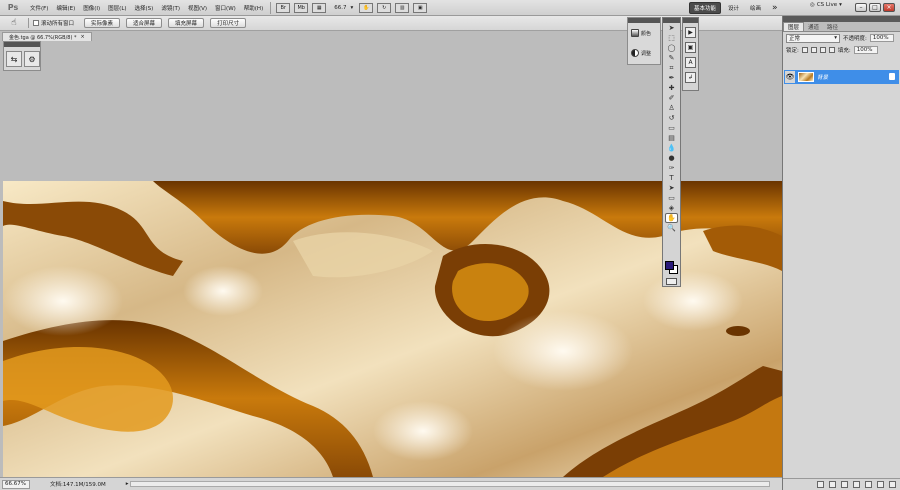 This screenshot has height=490, width=900. I want to click on gradient-tool-icon: ▤, so click(671, 138).